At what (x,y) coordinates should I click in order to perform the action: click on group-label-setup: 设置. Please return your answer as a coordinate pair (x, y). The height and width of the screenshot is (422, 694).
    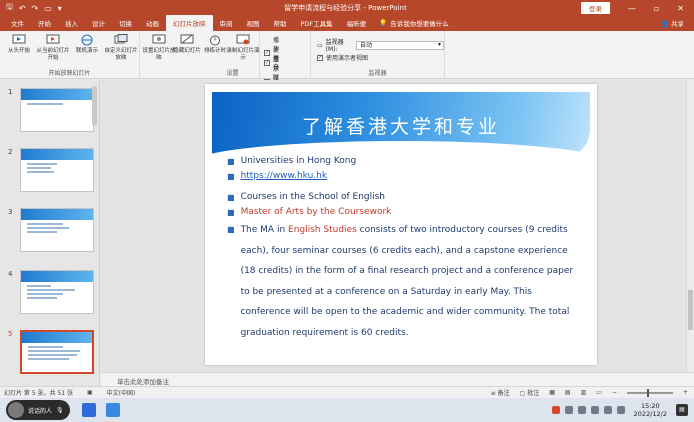
    Looking at the image, I should click on (232, 73).